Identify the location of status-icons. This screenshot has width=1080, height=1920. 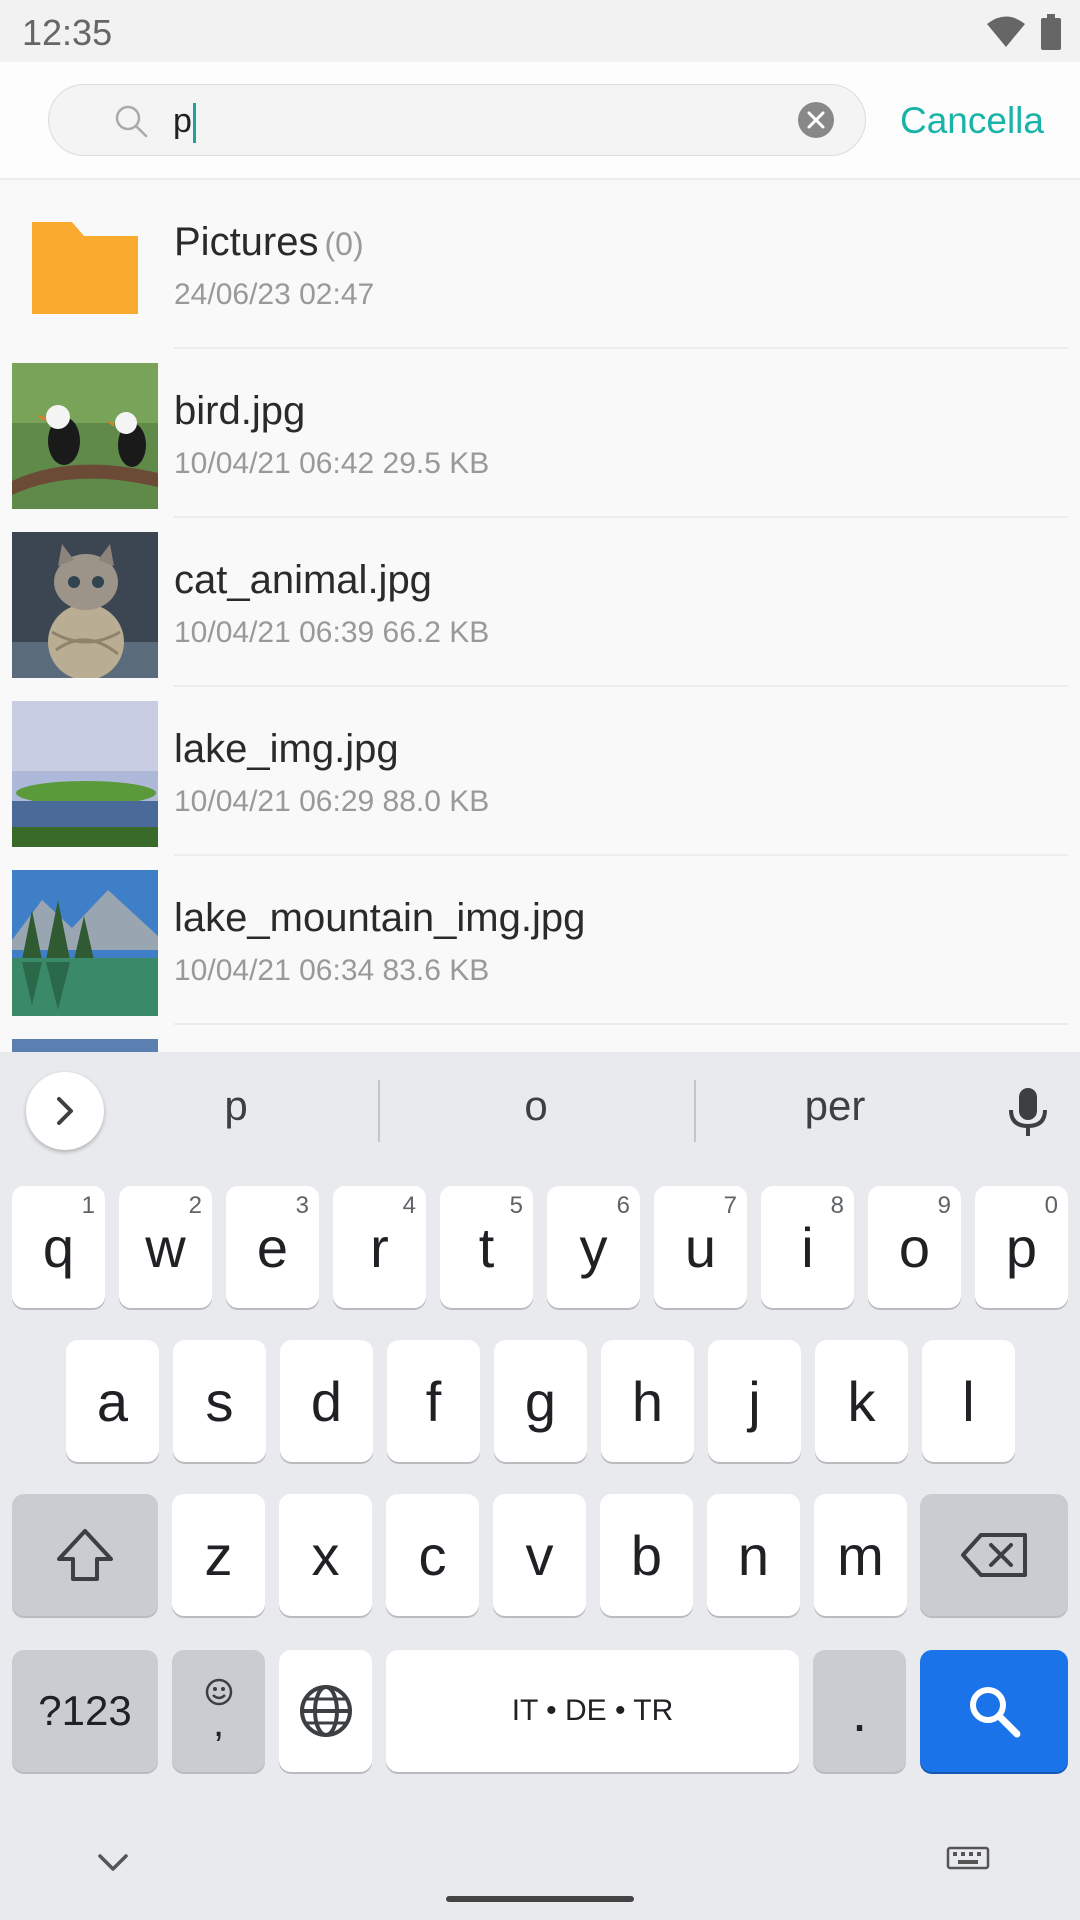
(1024, 32).